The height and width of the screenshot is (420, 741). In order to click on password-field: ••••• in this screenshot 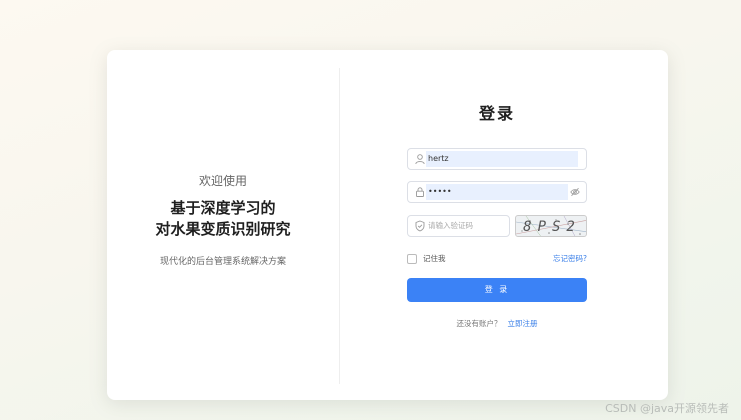, I will do `click(497, 192)`.